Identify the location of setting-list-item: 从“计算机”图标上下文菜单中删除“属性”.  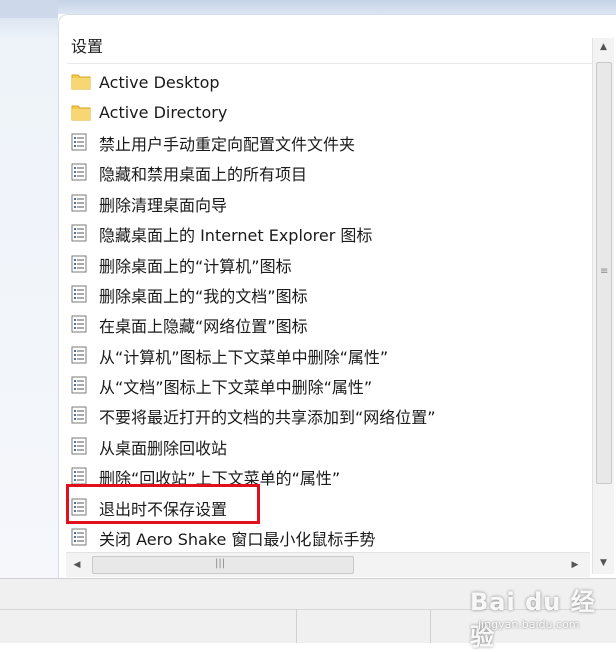
(331, 356).